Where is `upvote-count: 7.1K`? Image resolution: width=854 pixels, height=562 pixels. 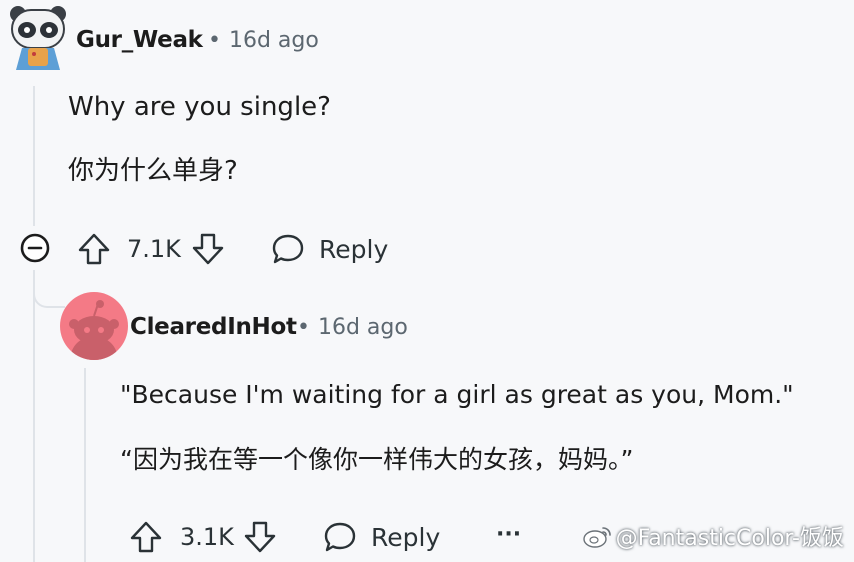 upvote-count: 7.1K is located at coordinates (154, 249).